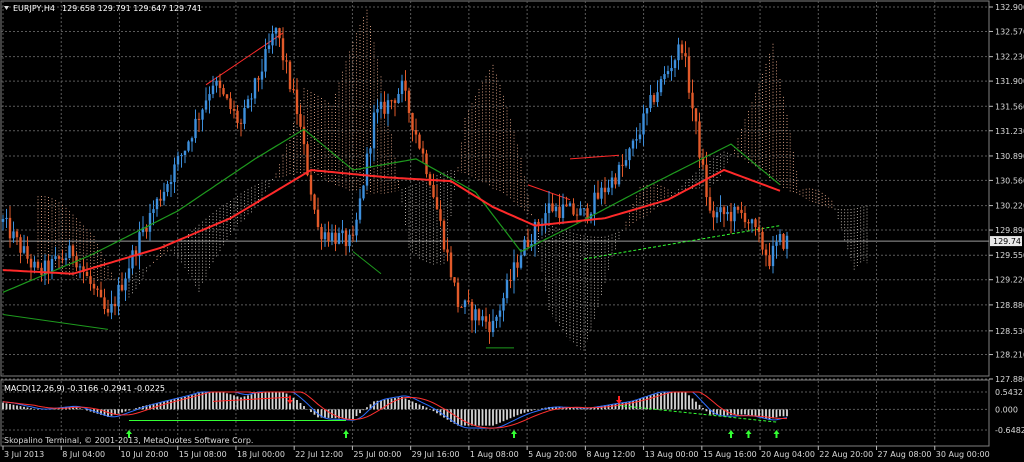 The image size is (1024, 462). What do you see at coordinates (1009, 106) in the screenshot?
I see `price-tick-label: 131.560` at bounding box center [1009, 106].